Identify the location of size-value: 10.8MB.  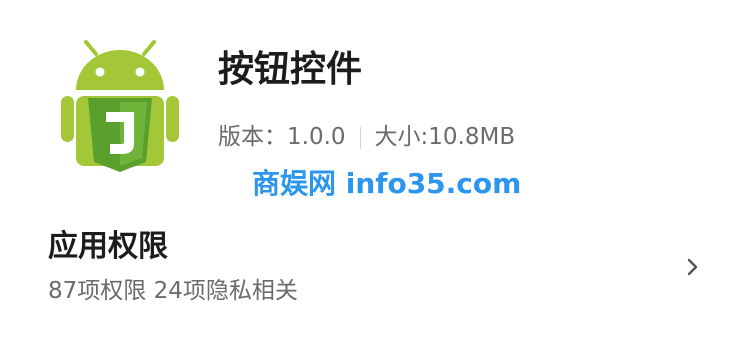
(472, 137).